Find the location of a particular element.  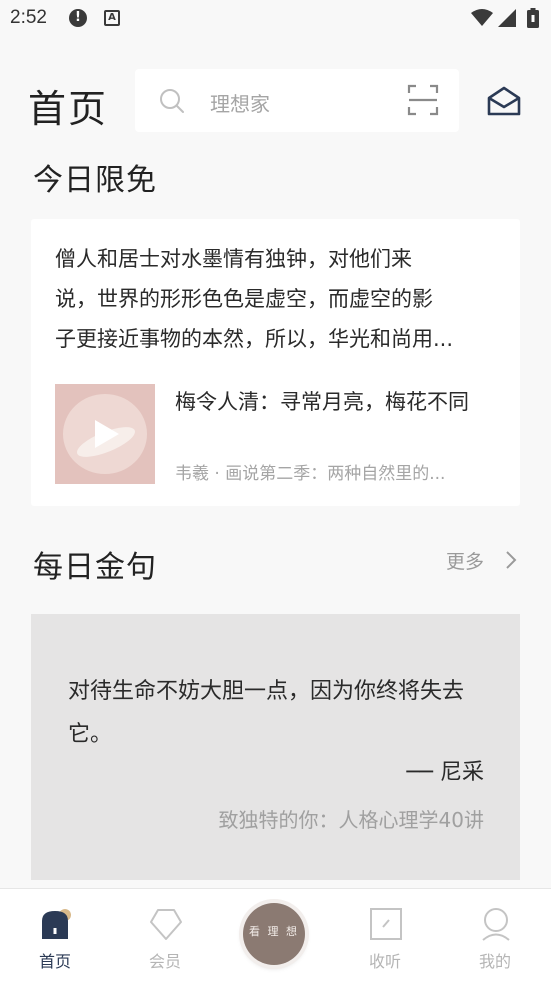

mail-icon is located at coordinates (504, 101).